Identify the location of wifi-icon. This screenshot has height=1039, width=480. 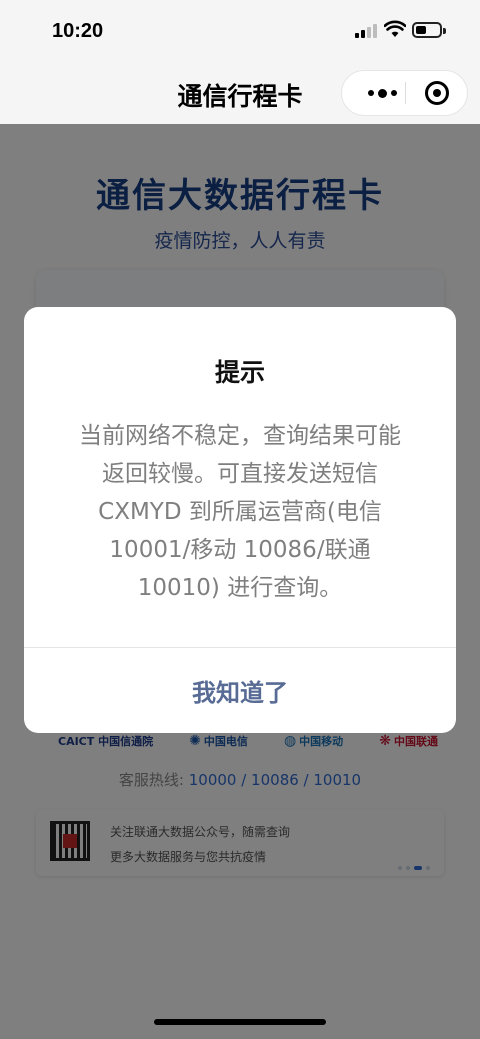
(395, 28).